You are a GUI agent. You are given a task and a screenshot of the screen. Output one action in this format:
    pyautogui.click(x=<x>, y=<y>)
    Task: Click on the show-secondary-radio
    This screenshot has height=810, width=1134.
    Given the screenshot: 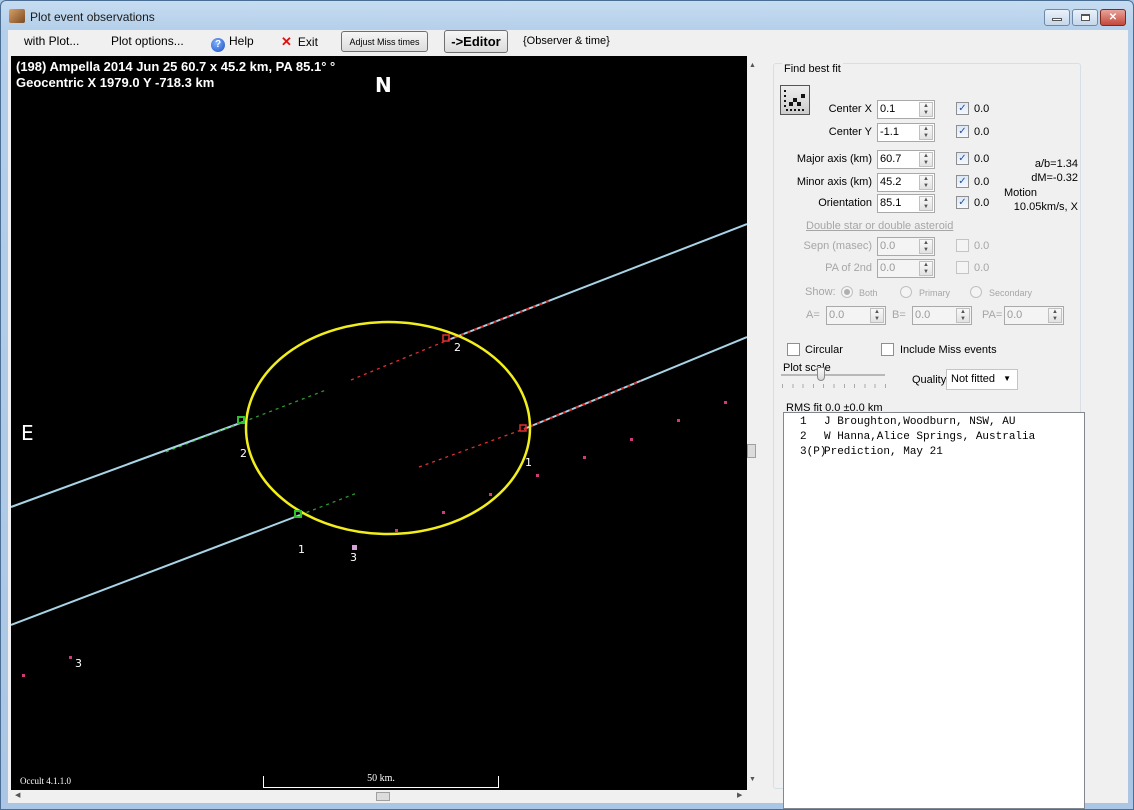 What is the action you would take?
    pyautogui.click(x=976, y=292)
    